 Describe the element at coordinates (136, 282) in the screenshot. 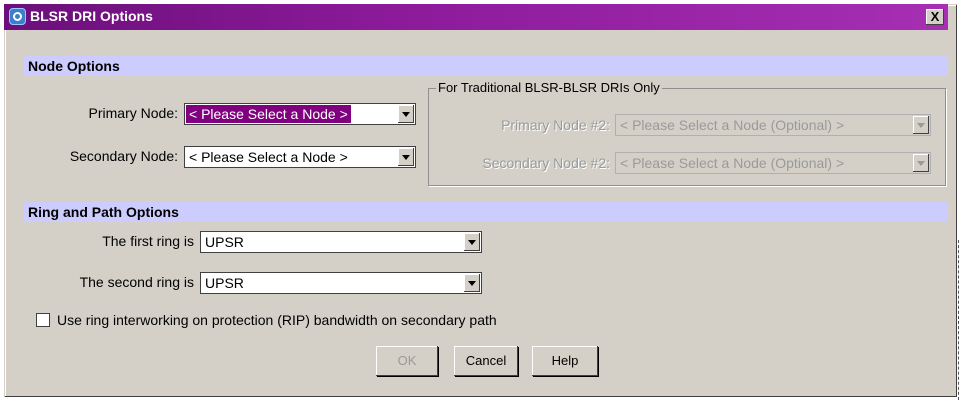

I see `second-ring-label: The second ring is` at that location.